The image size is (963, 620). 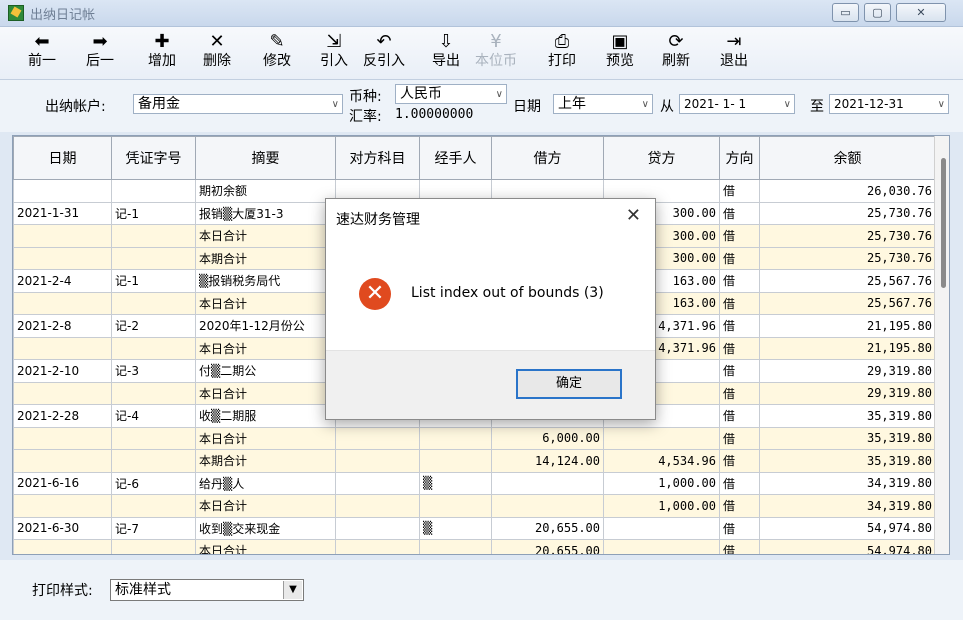 I want to click on toolbar-label: 引入, so click(x=334, y=61).